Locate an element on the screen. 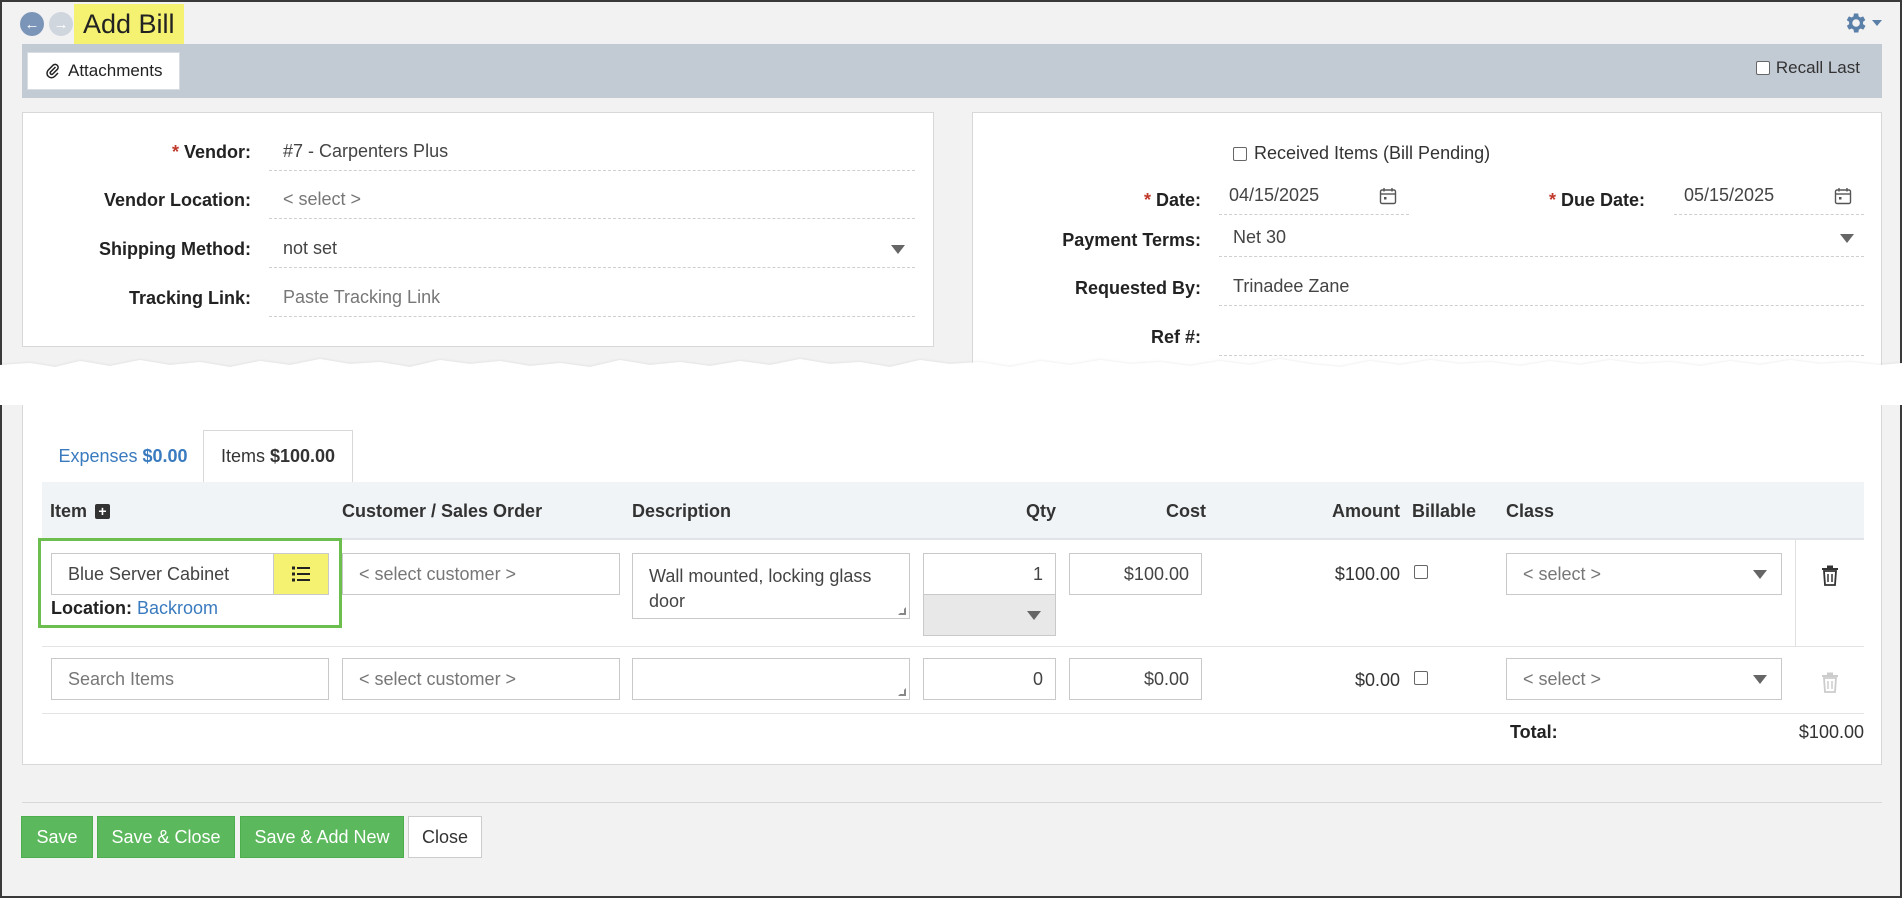 The width and height of the screenshot is (1902, 898). recall-last-label: Recall Last is located at coordinates (1817, 67).